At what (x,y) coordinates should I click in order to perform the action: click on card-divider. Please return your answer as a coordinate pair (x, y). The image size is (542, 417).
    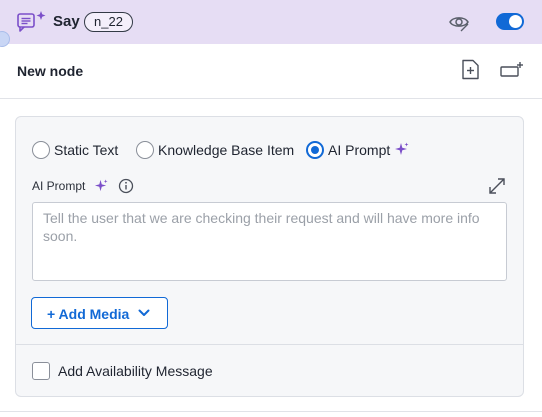
    Looking at the image, I should click on (269, 344).